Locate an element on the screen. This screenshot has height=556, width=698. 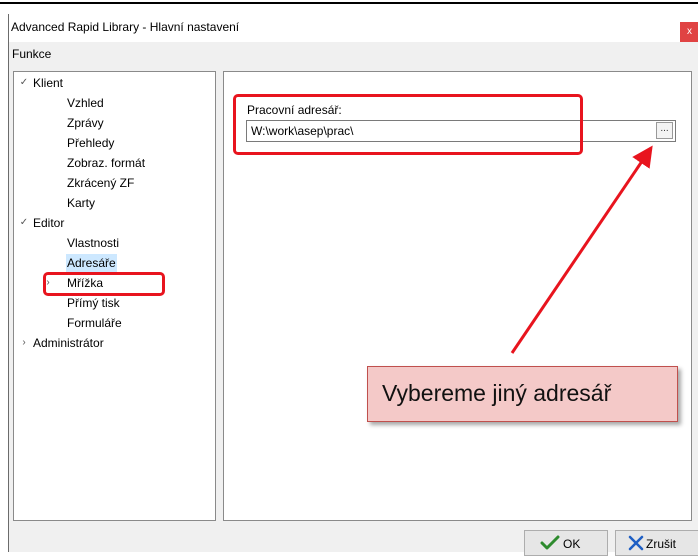
checkmark-icon is located at coordinates (550, 542).